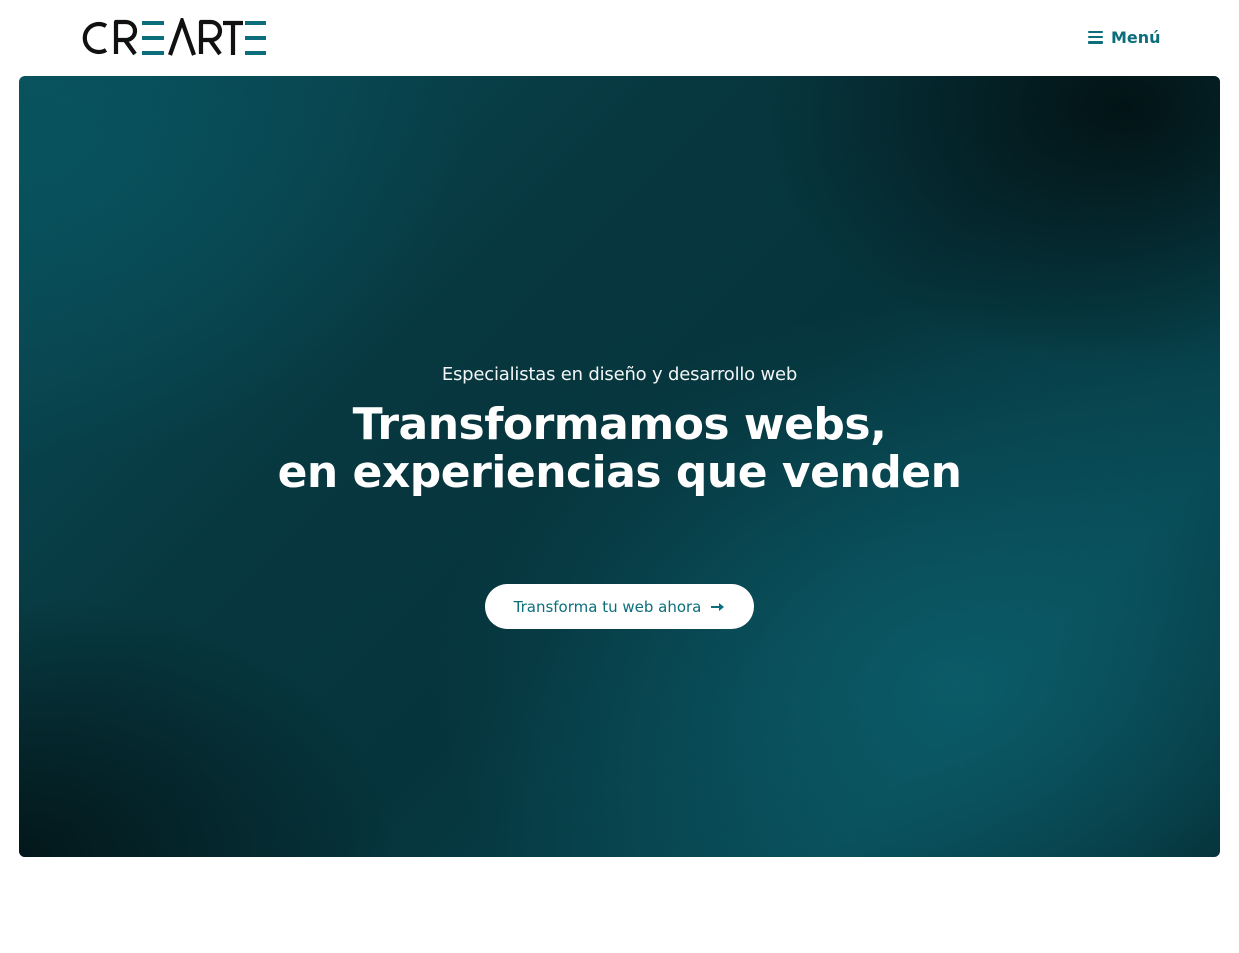 The image size is (1239, 953). What do you see at coordinates (619, 472) in the screenshot?
I see `hero-headline-line2: en experiencias que venden` at bounding box center [619, 472].